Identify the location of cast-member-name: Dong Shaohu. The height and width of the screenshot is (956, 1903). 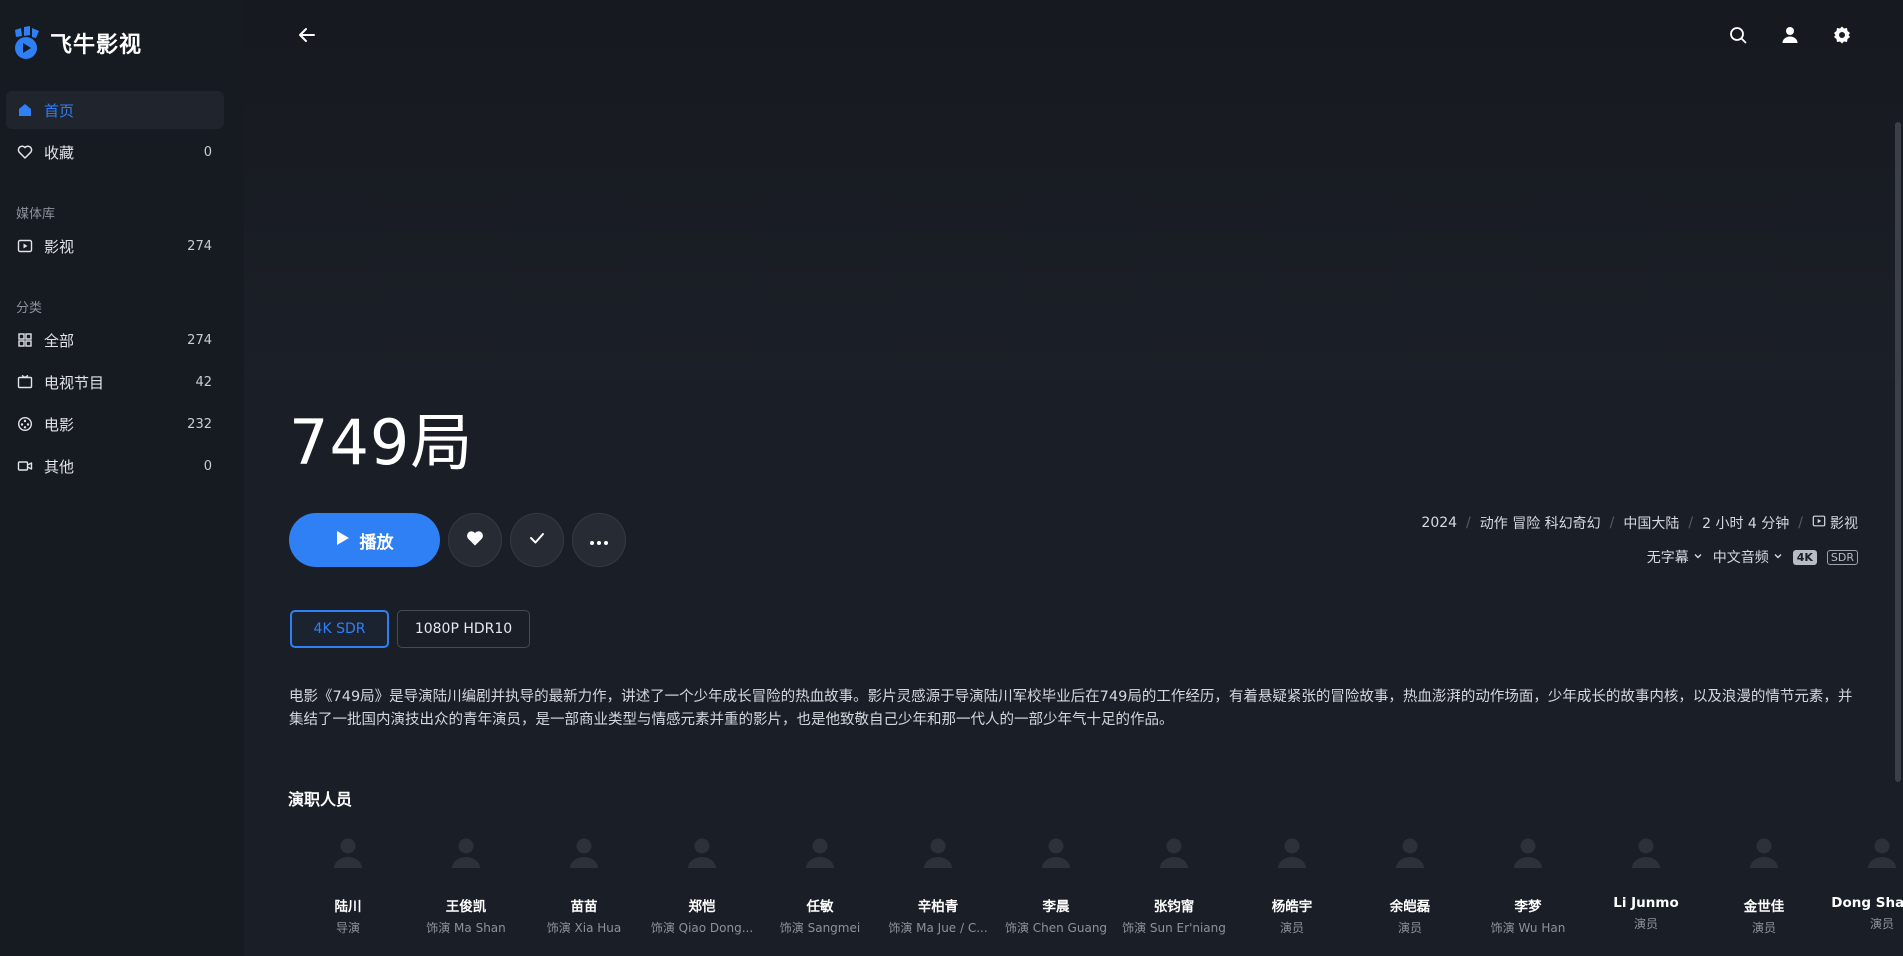
(1867, 903).